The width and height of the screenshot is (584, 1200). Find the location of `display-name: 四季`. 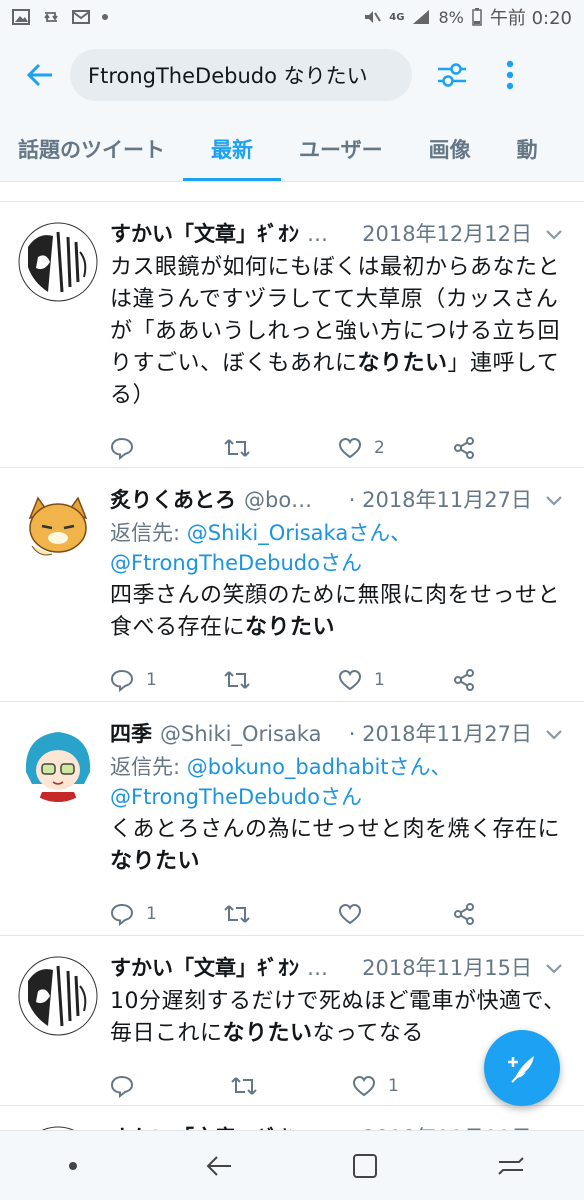

display-name: 四季 is located at coordinates (131, 733).